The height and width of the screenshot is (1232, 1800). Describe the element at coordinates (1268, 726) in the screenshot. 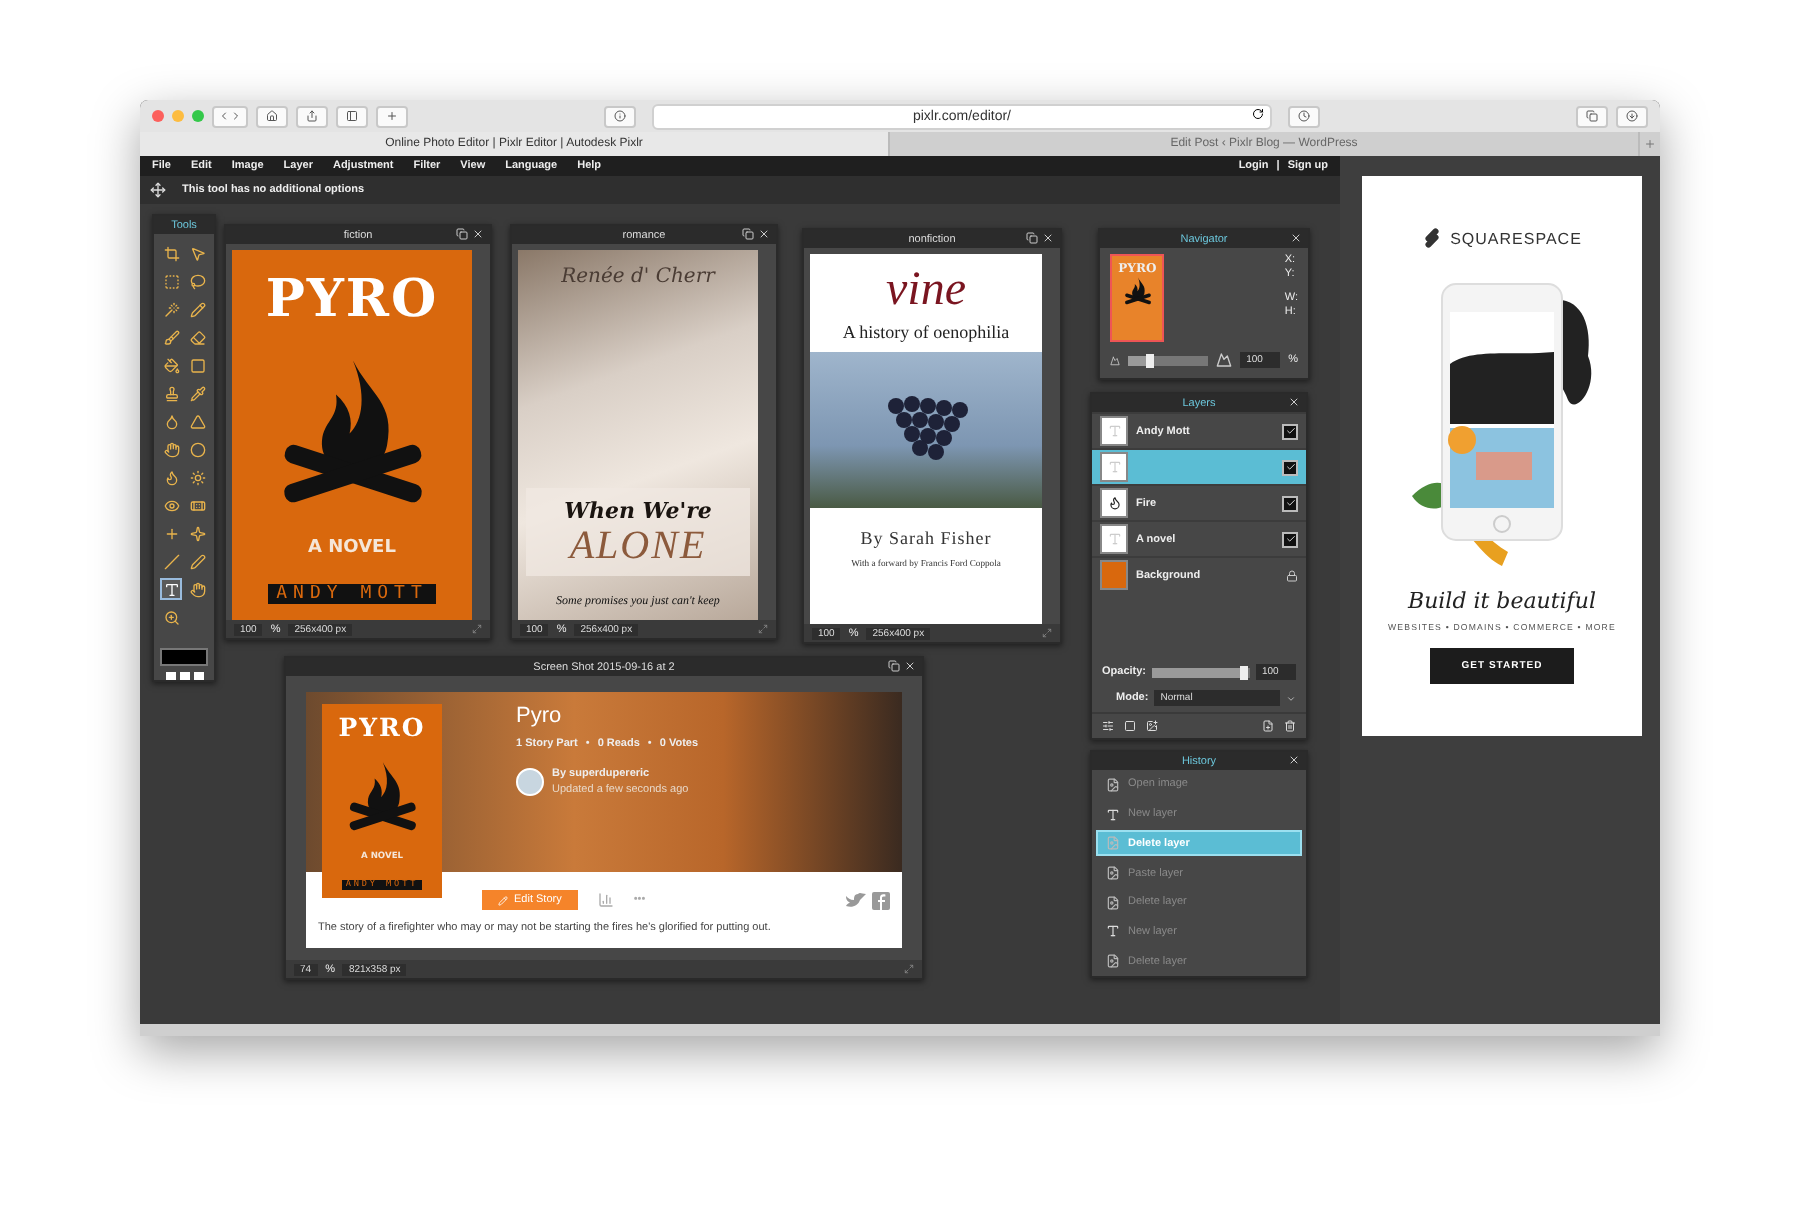

I see `new-layer-icon` at that location.